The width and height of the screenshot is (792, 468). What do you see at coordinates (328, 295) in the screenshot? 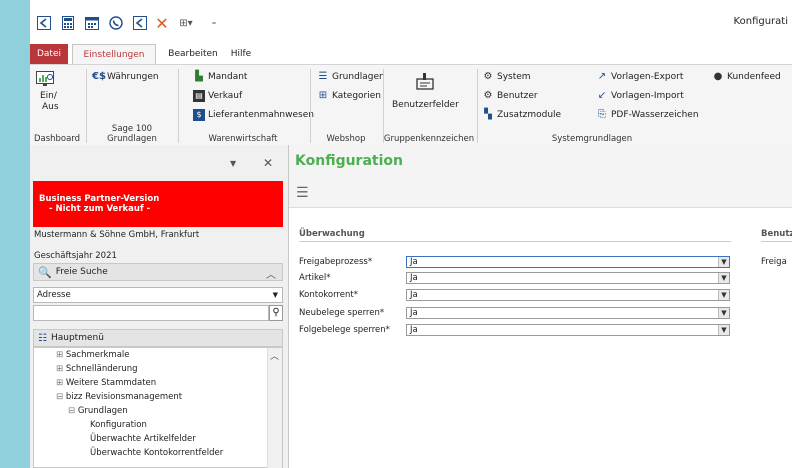
I see `field-label-kontokorrent: Kontokorrent*` at bounding box center [328, 295].